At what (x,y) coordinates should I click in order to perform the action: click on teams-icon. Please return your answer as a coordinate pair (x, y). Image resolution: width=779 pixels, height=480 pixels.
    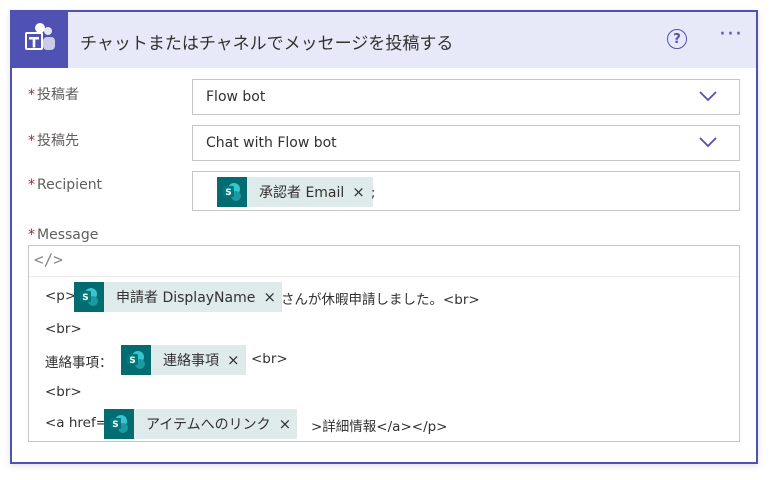
    Looking at the image, I should click on (40, 40).